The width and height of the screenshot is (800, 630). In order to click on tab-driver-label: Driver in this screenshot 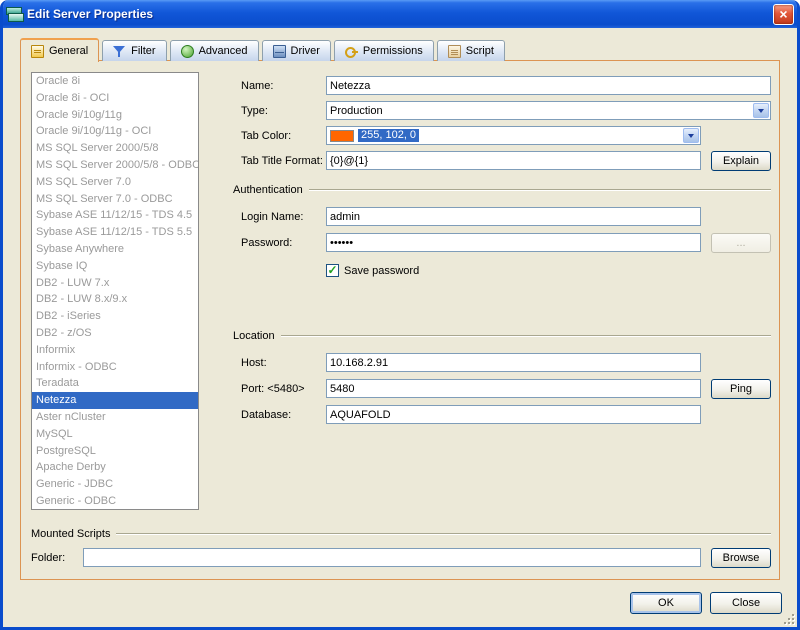, I will do `click(305, 51)`.